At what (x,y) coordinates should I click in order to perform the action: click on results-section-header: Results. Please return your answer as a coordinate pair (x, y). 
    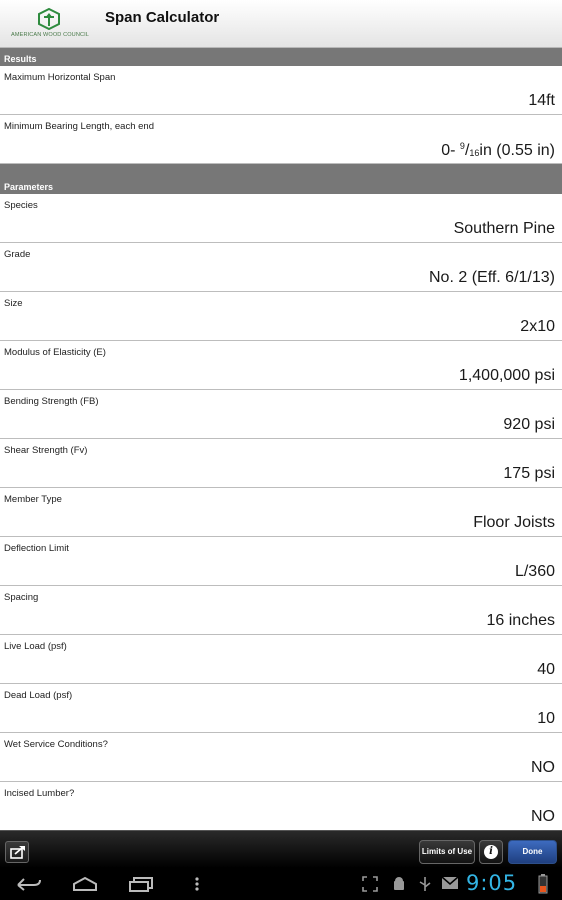
    Looking at the image, I should click on (281, 57).